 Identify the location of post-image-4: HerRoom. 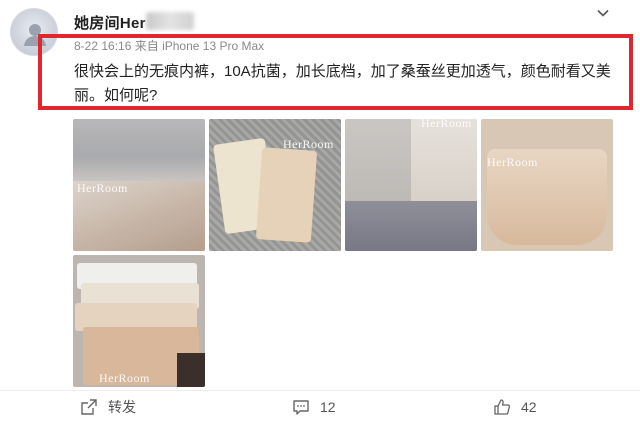
(547, 185).